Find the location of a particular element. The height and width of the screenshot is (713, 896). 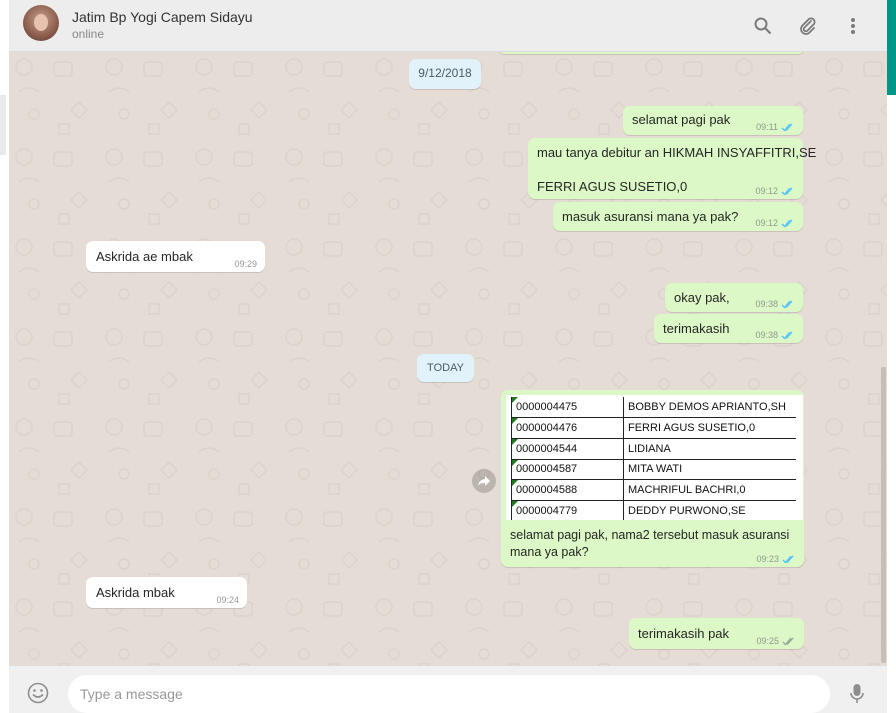

message-input is located at coordinates (445, 694).